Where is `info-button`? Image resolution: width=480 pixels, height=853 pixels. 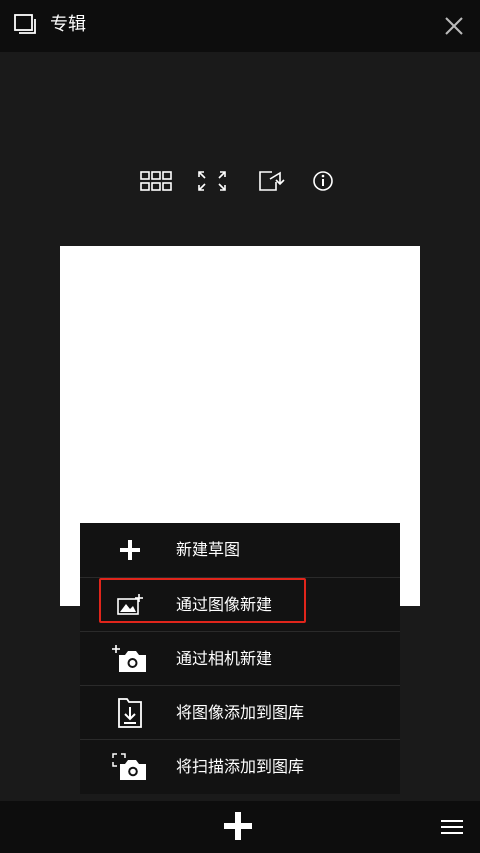
info-button is located at coordinates (323, 181).